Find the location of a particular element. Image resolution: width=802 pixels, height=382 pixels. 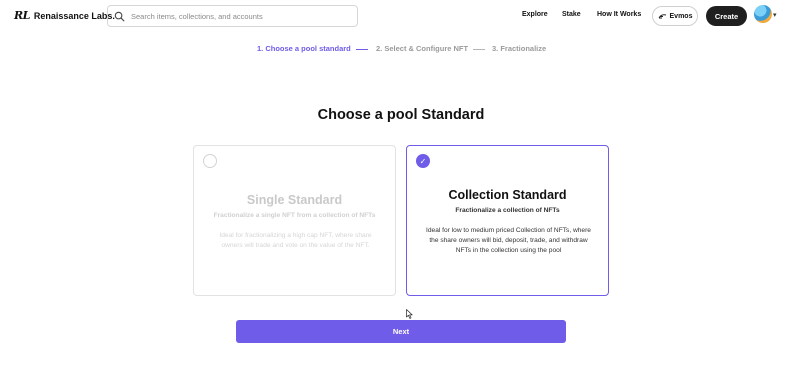

search-icon is located at coordinates (119, 16).